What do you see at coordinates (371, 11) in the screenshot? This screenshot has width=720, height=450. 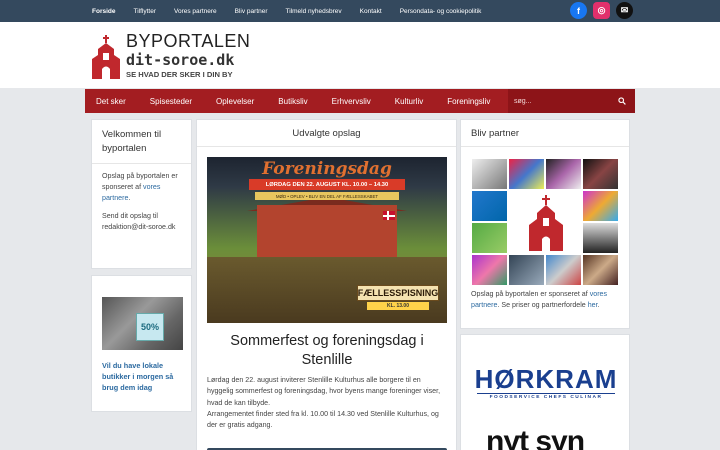 I see `topnav-kontakt: Kontakt` at bounding box center [371, 11].